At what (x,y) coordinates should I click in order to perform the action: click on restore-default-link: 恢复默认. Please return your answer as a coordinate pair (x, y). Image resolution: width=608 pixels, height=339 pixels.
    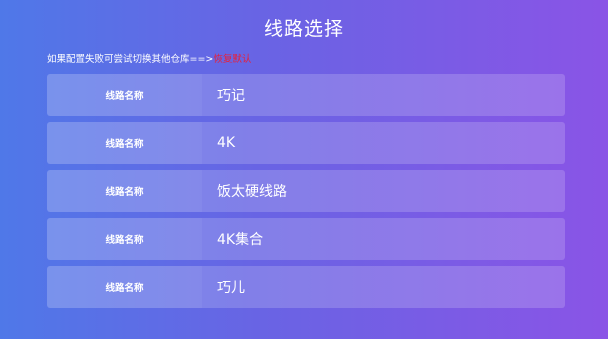
    Looking at the image, I should click on (232, 59).